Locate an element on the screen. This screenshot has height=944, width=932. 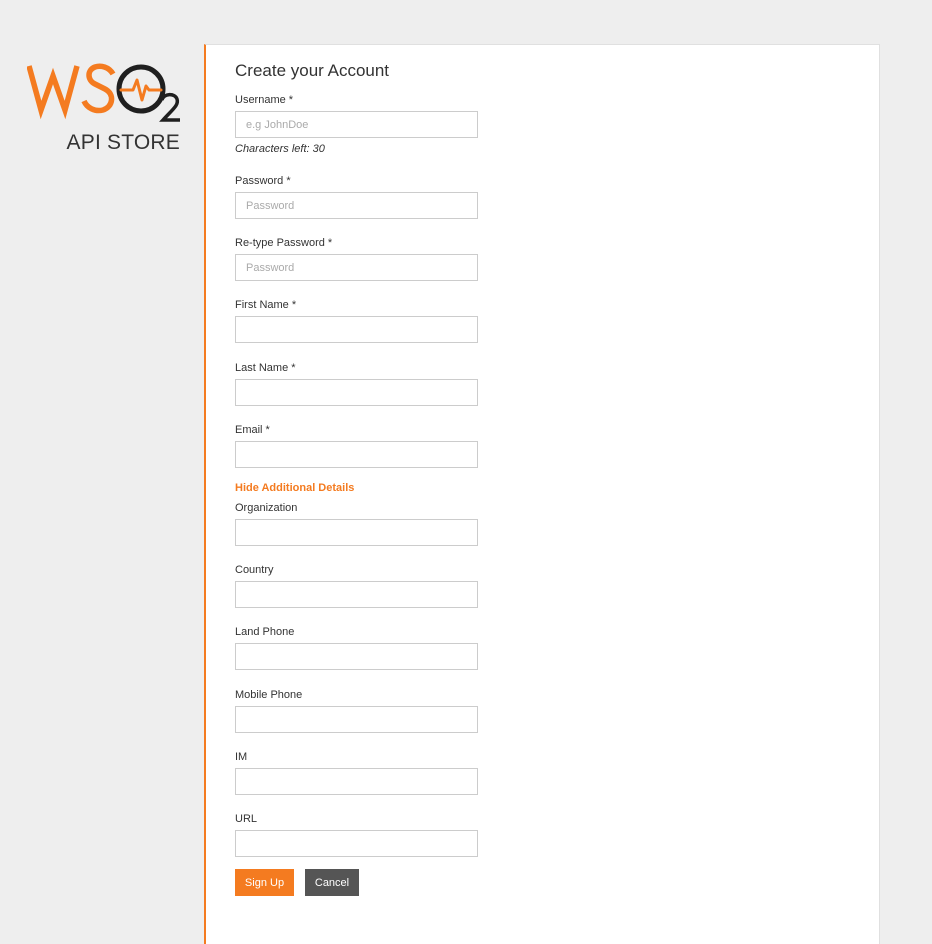
retype-password-group: Re-type Password * is located at coordinates (356, 259).